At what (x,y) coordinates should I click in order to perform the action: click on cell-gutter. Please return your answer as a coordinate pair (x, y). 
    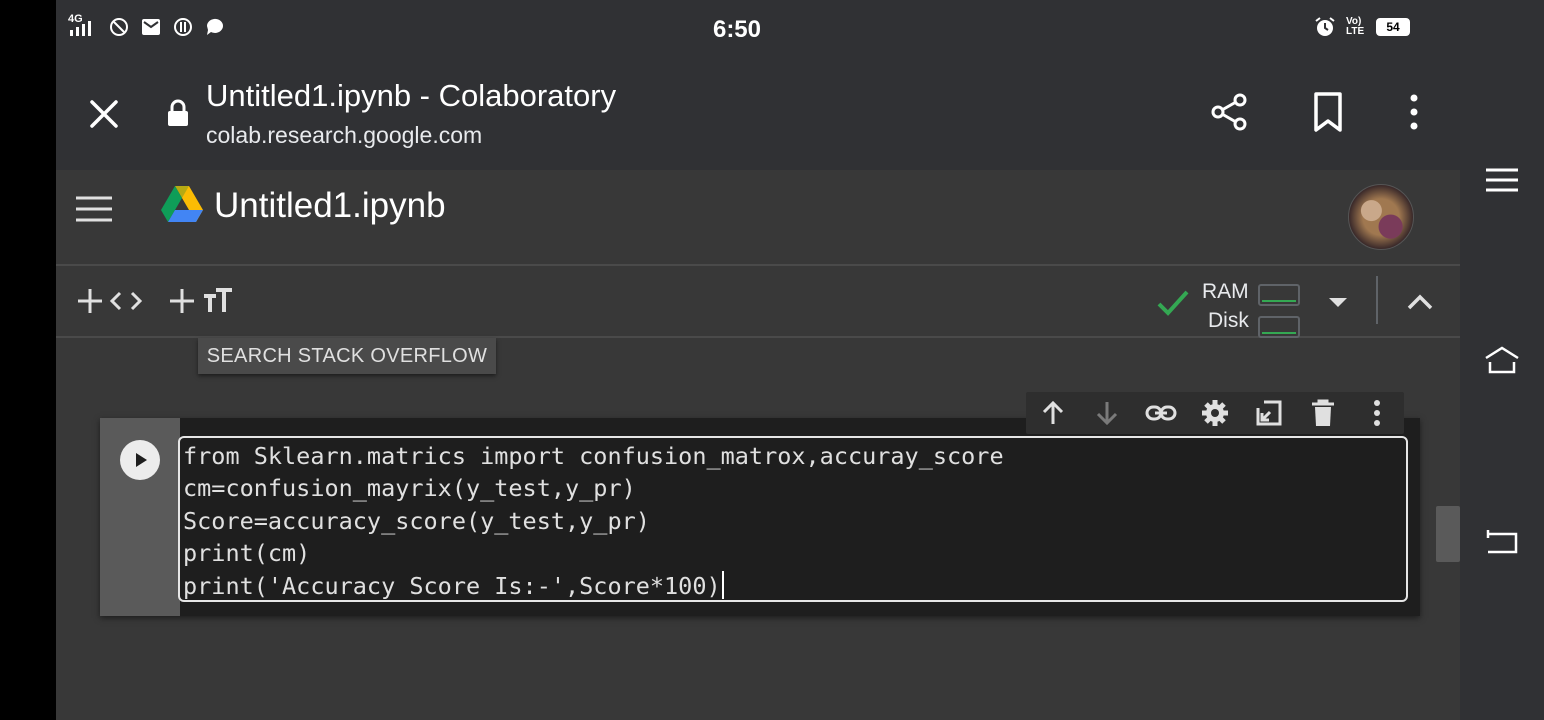
    Looking at the image, I should click on (140, 517).